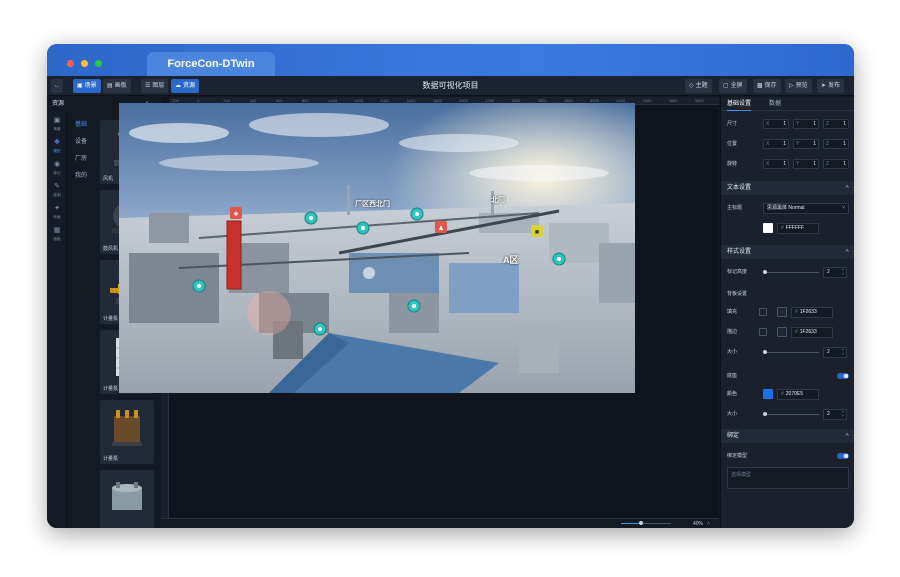 This screenshot has height=577, width=900. I want to click on zoom-slider-thumb, so click(641, 523).